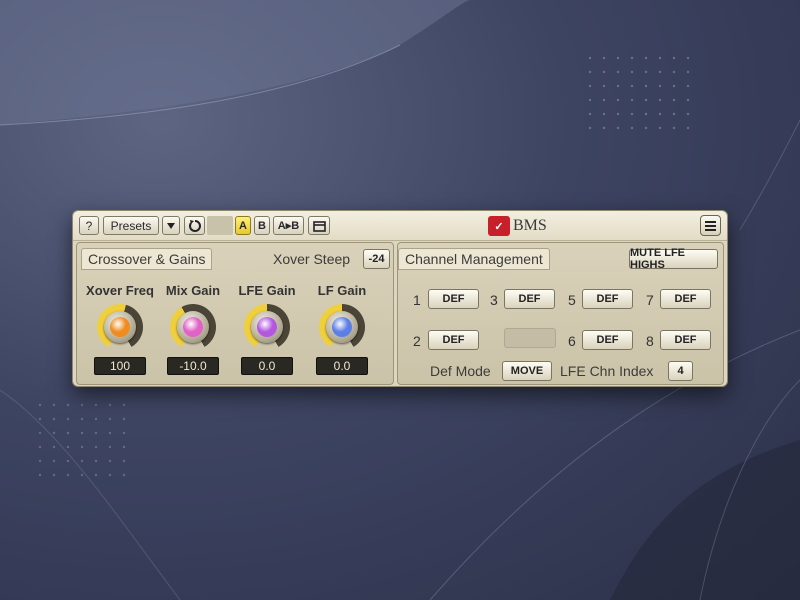 This screenshot has height=600, width=800. I want to click on channel-3-button: DEF, so click(529, 299).